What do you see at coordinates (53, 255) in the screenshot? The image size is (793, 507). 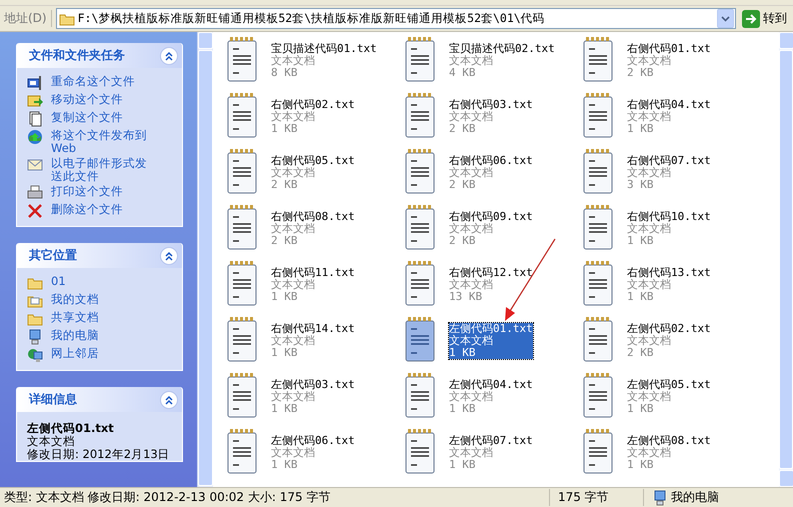 I see `panel-title: 其它位置` at bounding box center [53, 255].